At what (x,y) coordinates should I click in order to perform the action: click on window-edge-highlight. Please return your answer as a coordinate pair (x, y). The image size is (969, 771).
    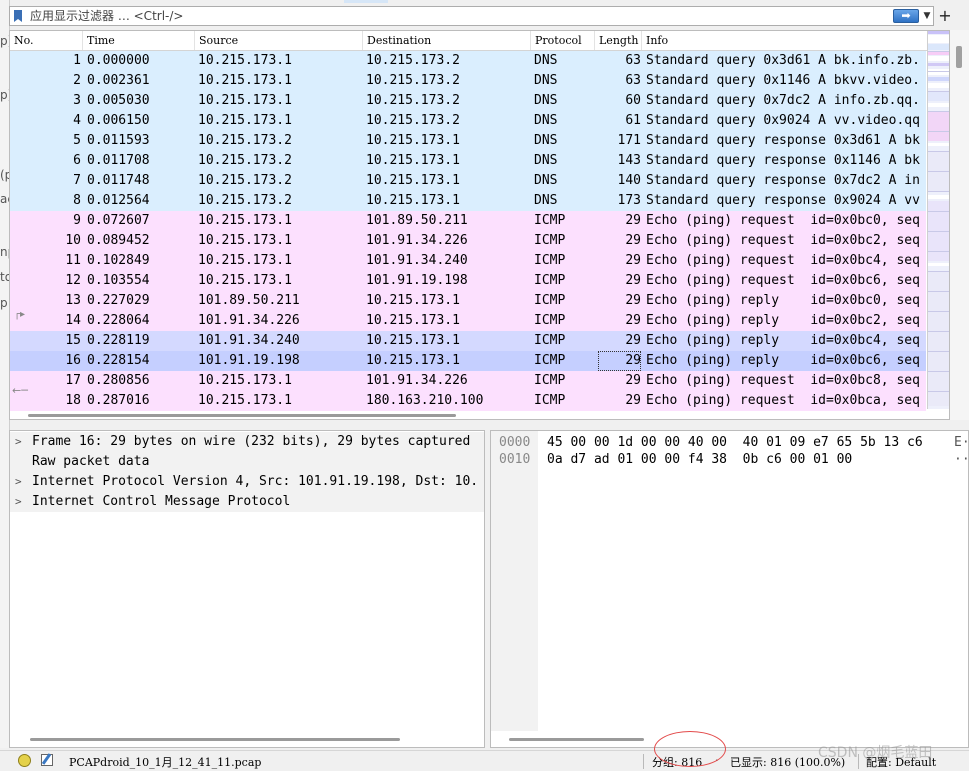
    Looking at the image, I should click on (366, 1).